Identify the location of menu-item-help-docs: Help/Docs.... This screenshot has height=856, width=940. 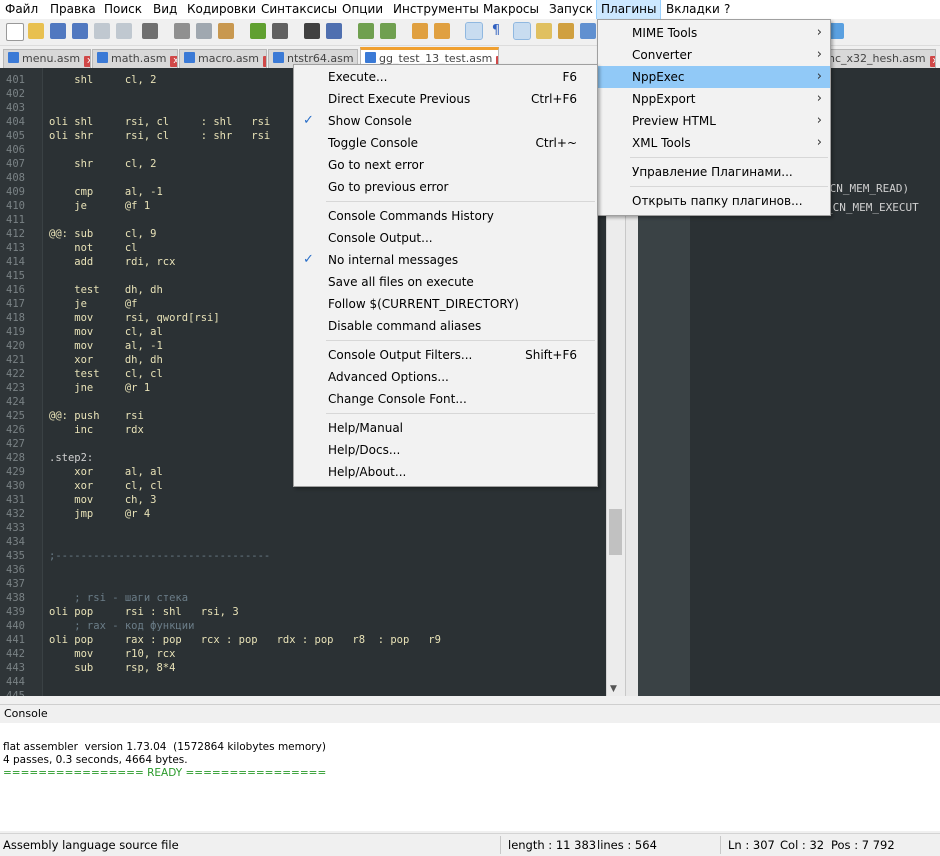
(445, 450).